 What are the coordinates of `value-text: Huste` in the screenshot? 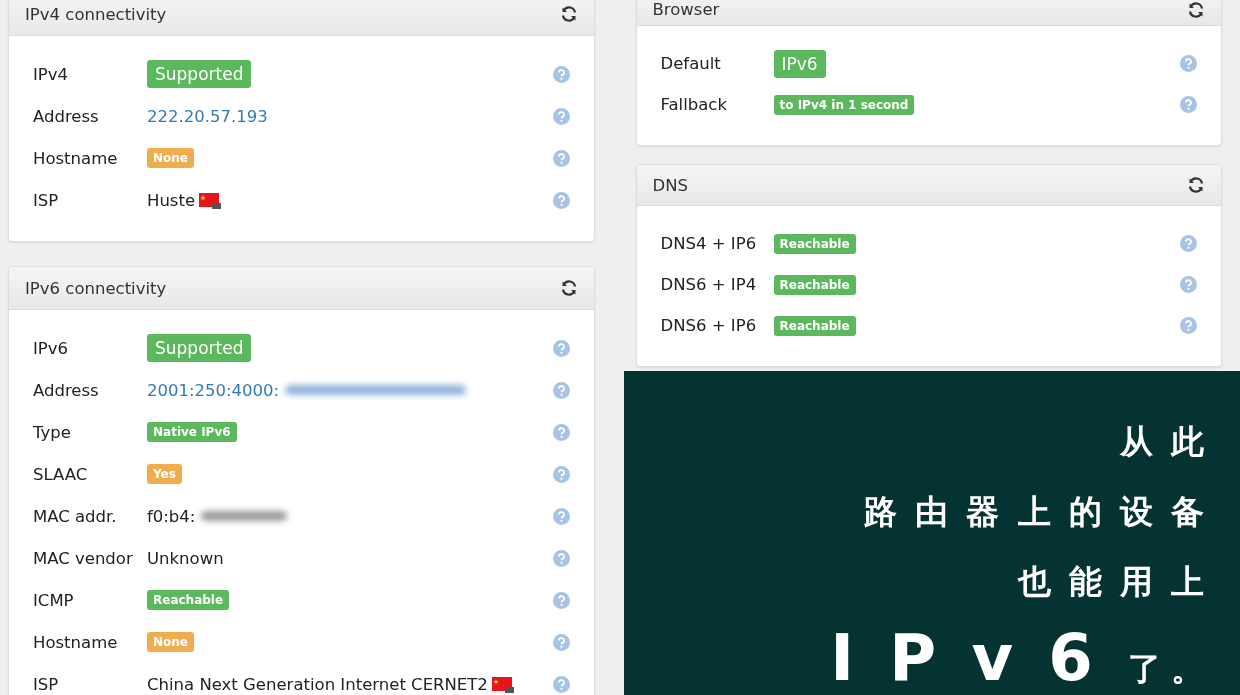 It's located at (171, 200).